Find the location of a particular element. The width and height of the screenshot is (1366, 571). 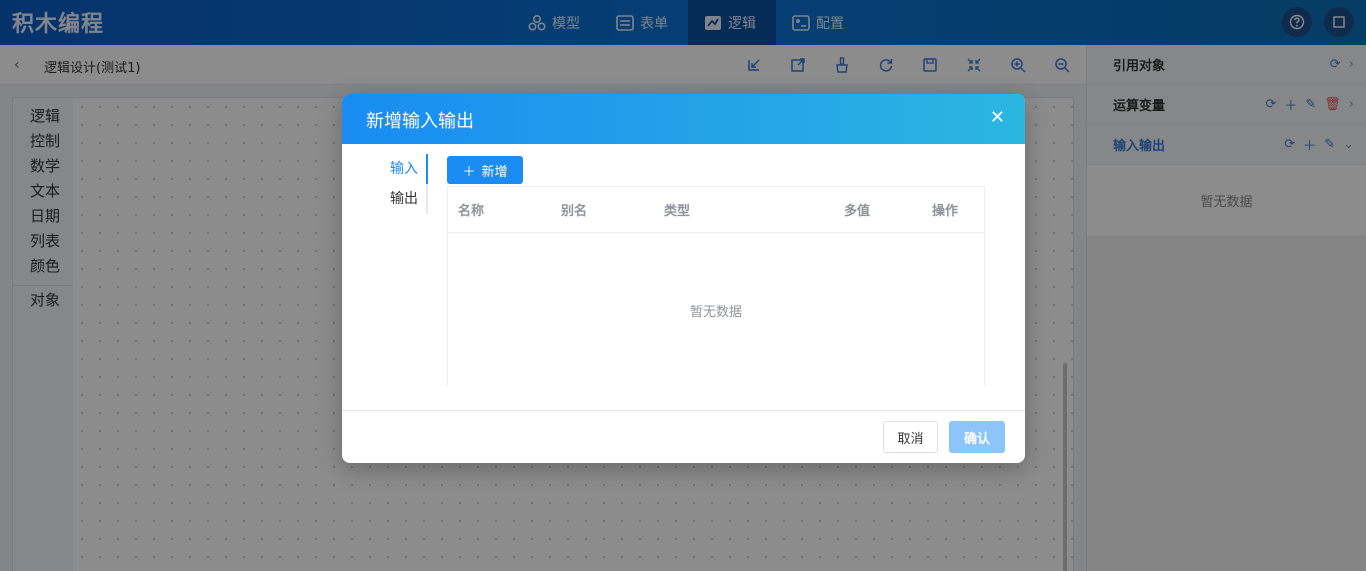

column-name: 名称 is located at coordinates (471, 211).